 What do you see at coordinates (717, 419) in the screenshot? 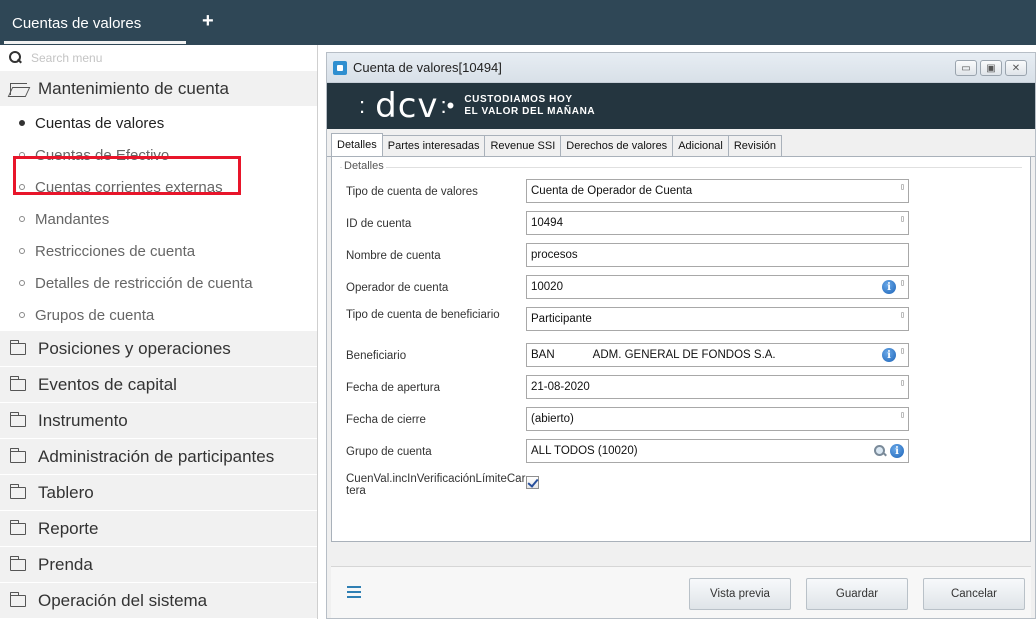
I see `fecha-cierre-field: (abierto)` at bounding box center [717, 419].